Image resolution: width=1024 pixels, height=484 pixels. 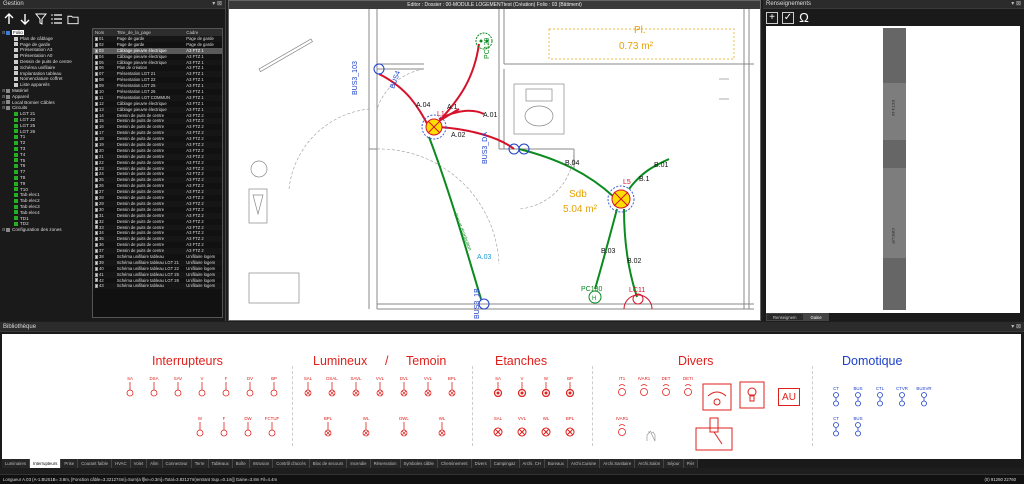 What do you see at coordinates (291, 463) in the screenshot?
I see `library-tab: Contrôl d'accès` at bounding box center [291, 463].